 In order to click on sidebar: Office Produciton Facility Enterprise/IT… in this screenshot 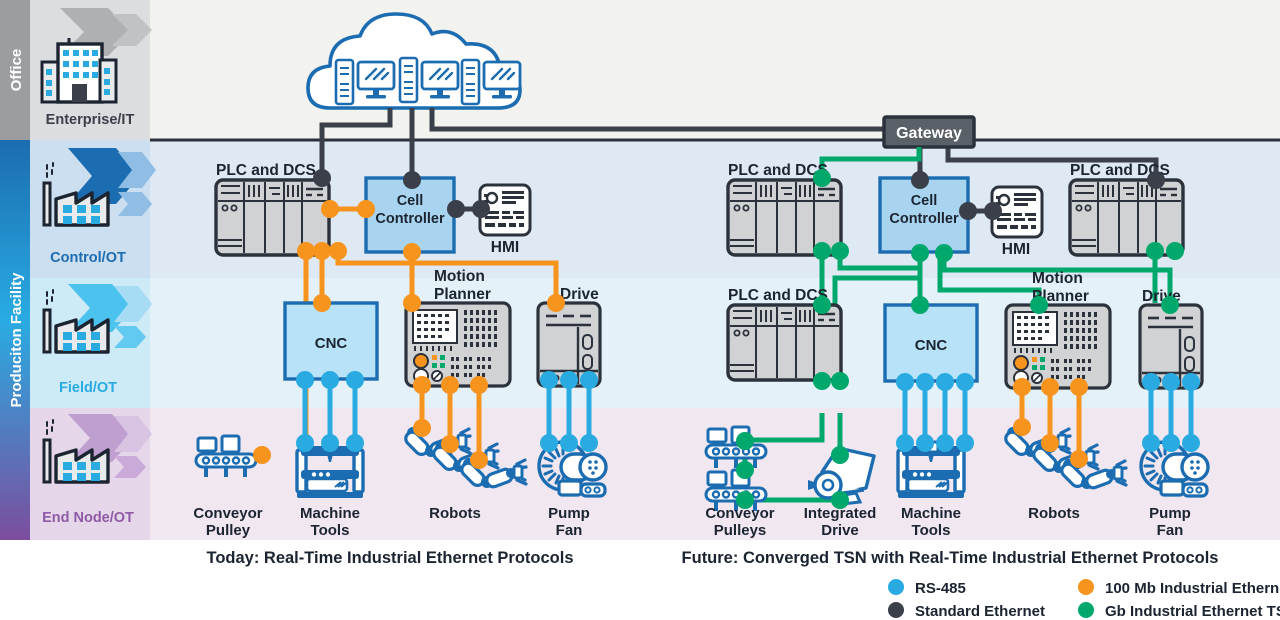, I will do `click(78, 270)`.